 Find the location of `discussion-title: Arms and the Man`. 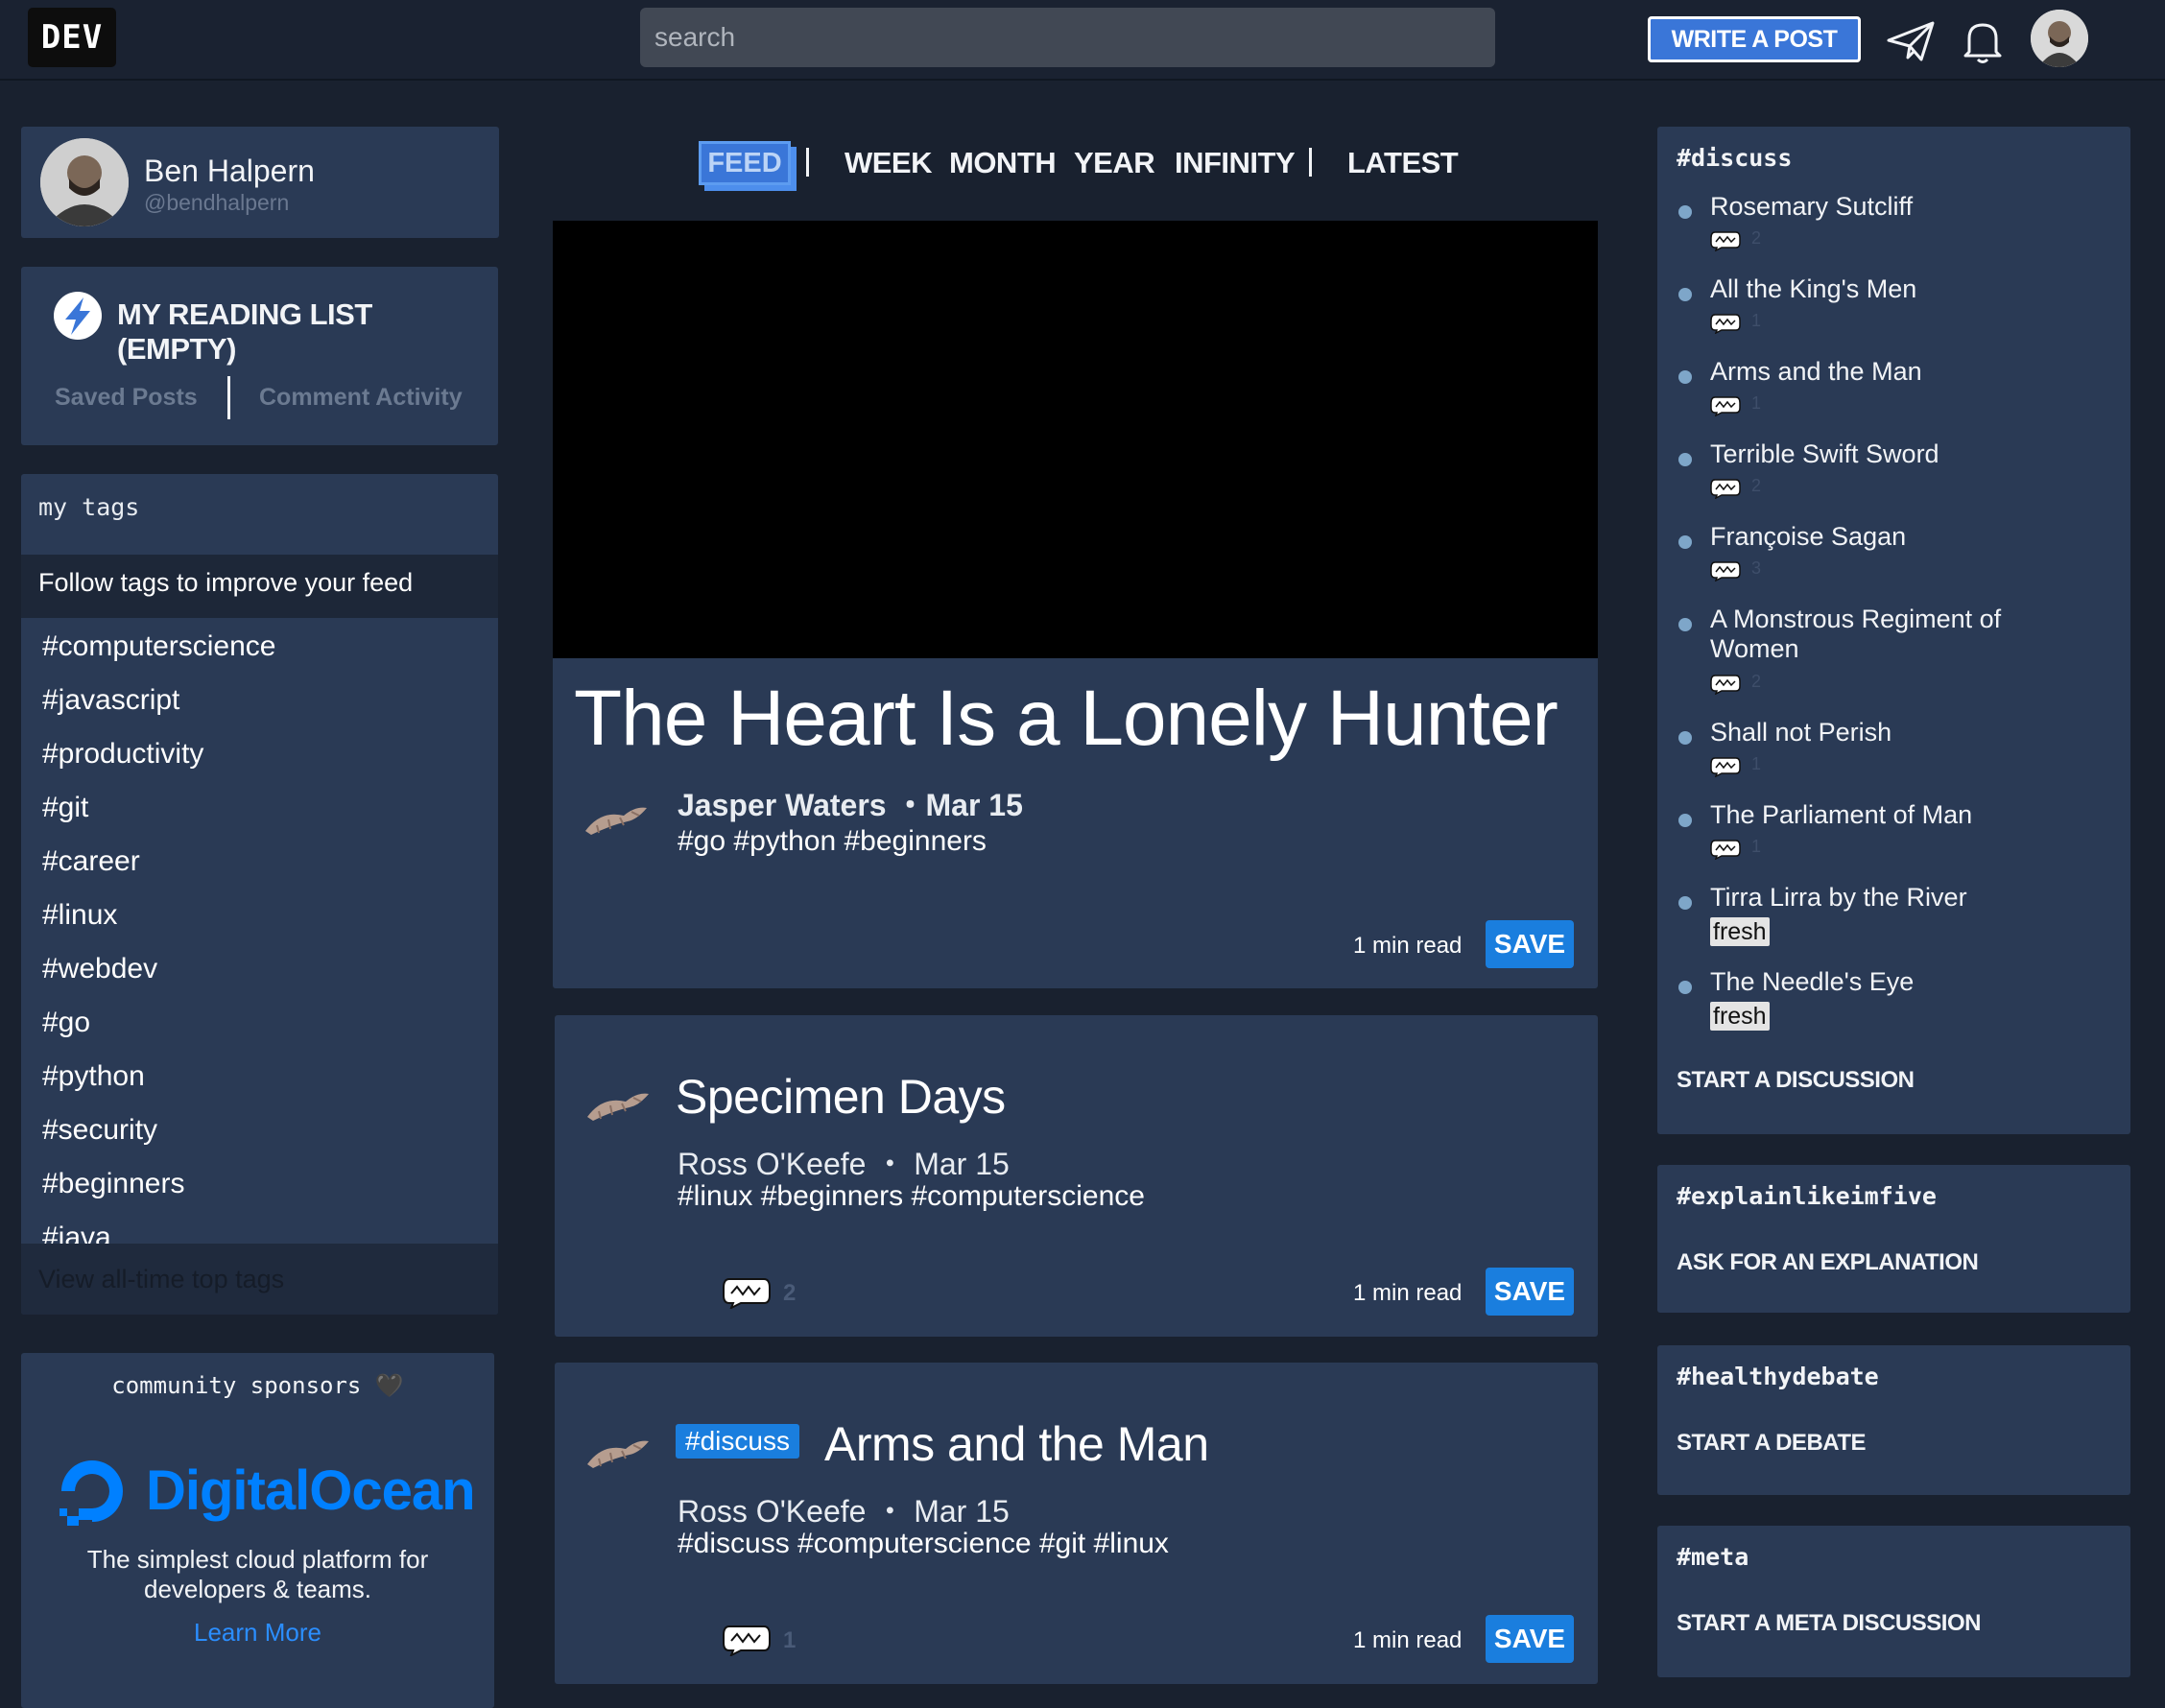

discussion-title: Arms and the Man is located at coordinates (1902, 372).